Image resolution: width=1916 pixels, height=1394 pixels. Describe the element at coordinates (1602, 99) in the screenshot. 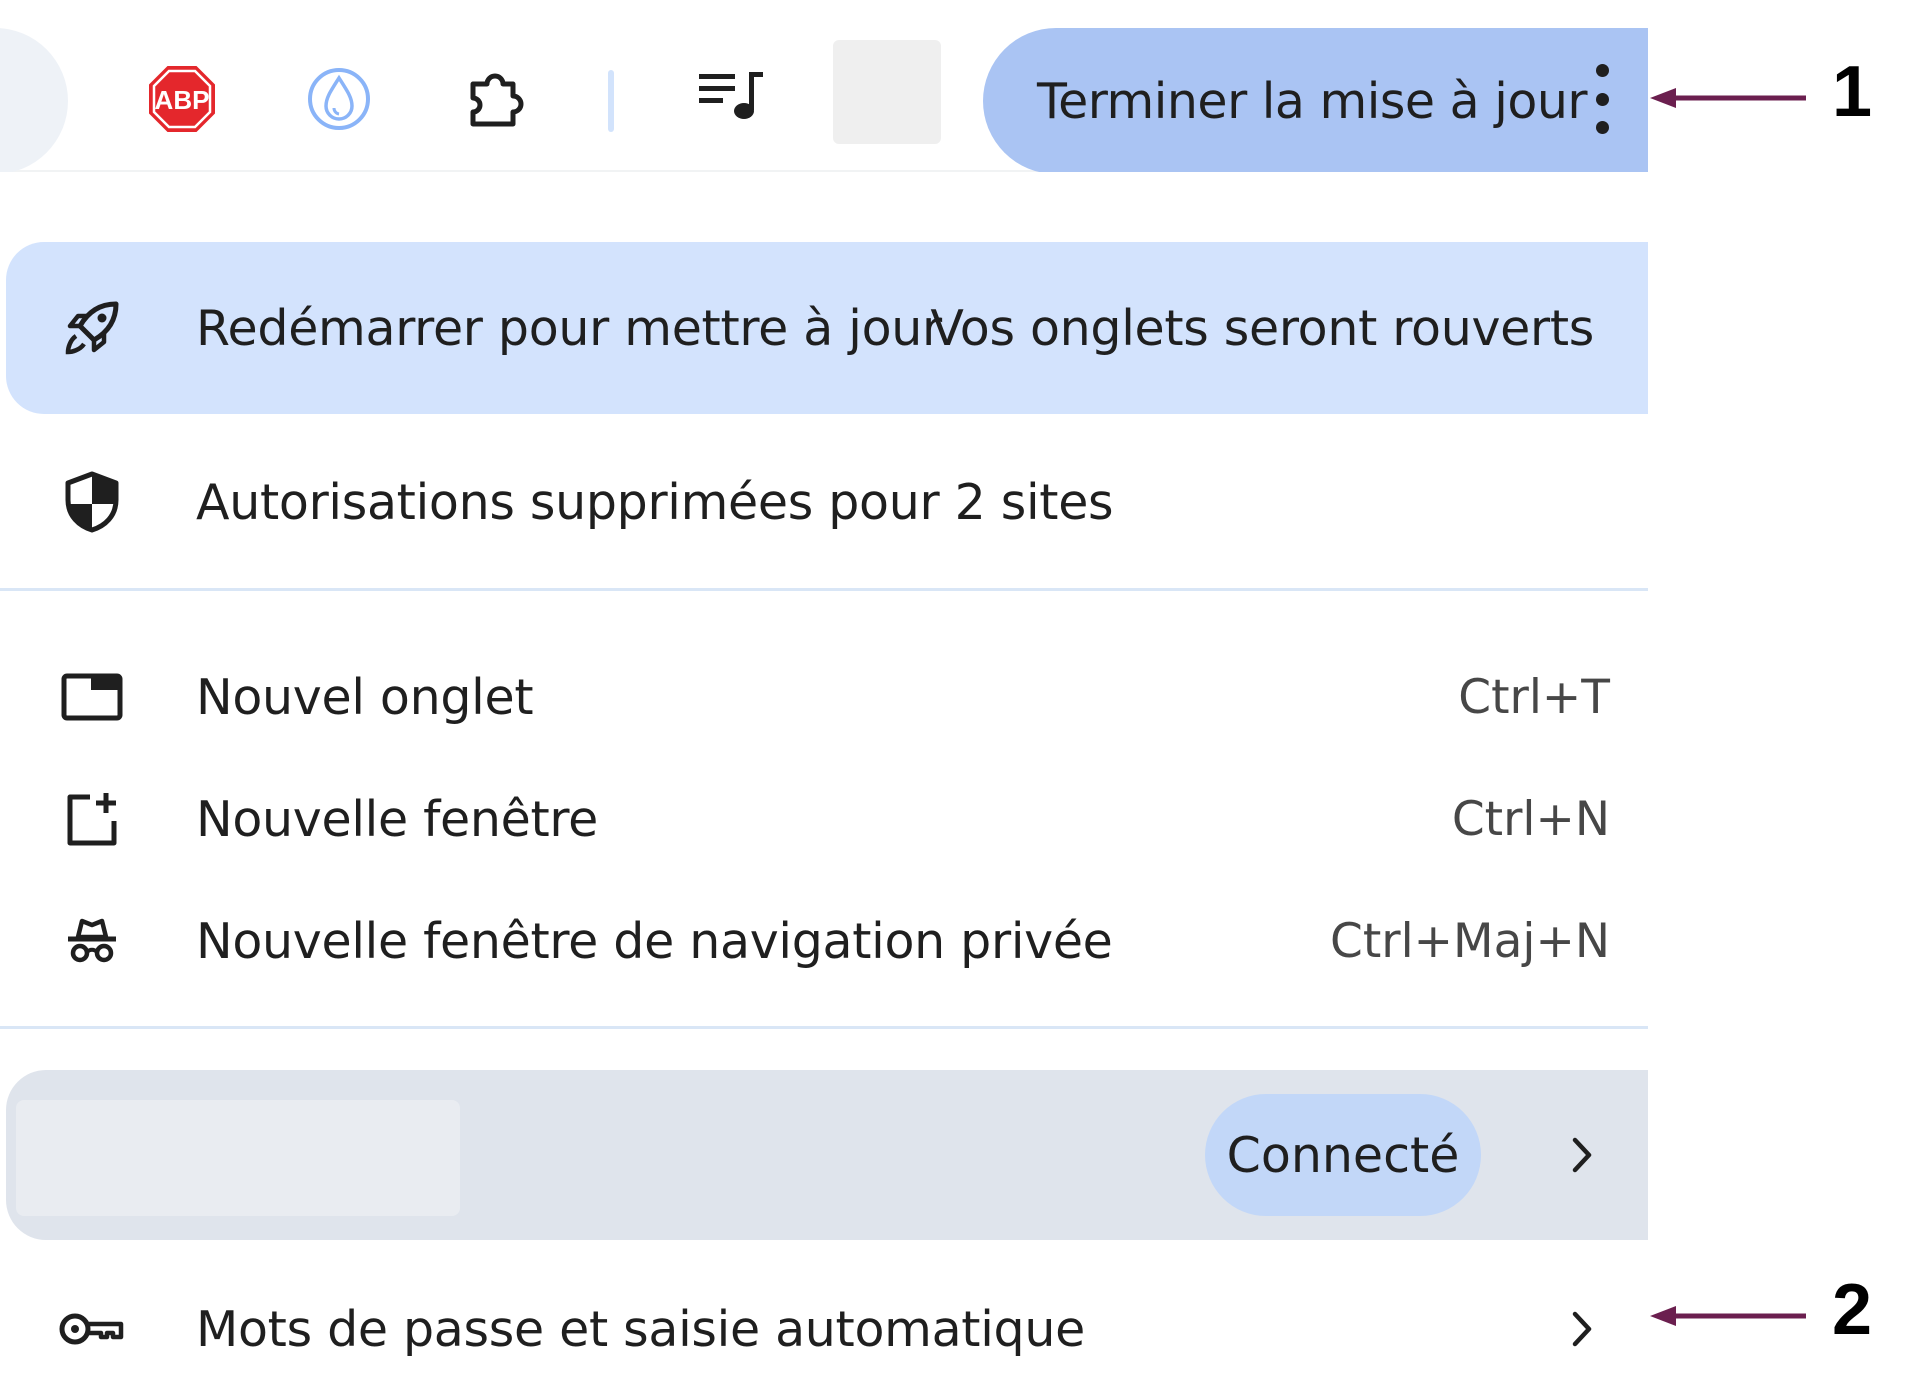

I see `kebab-icon` at that location.